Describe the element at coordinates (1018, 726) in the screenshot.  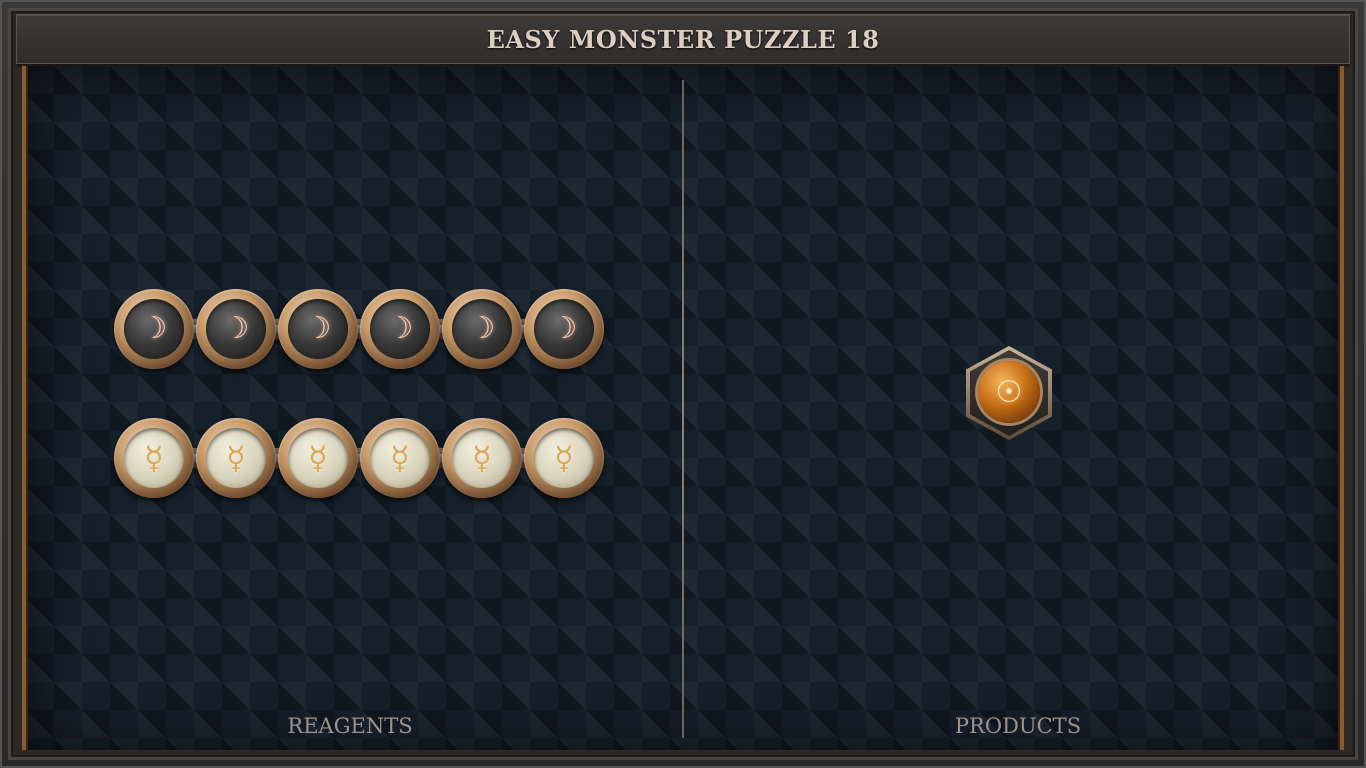
I see `products-label: PRODUCTS` at that location.